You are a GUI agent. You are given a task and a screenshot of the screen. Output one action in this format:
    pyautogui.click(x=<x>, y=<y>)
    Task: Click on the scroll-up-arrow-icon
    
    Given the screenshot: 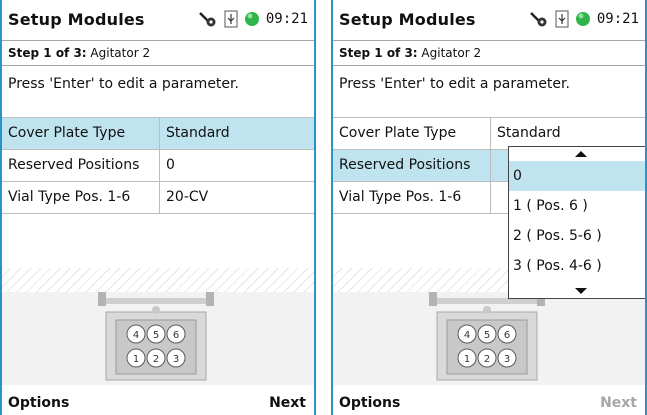 What is the action you would take?
    pyautogui.click(x=577, y=154)
    